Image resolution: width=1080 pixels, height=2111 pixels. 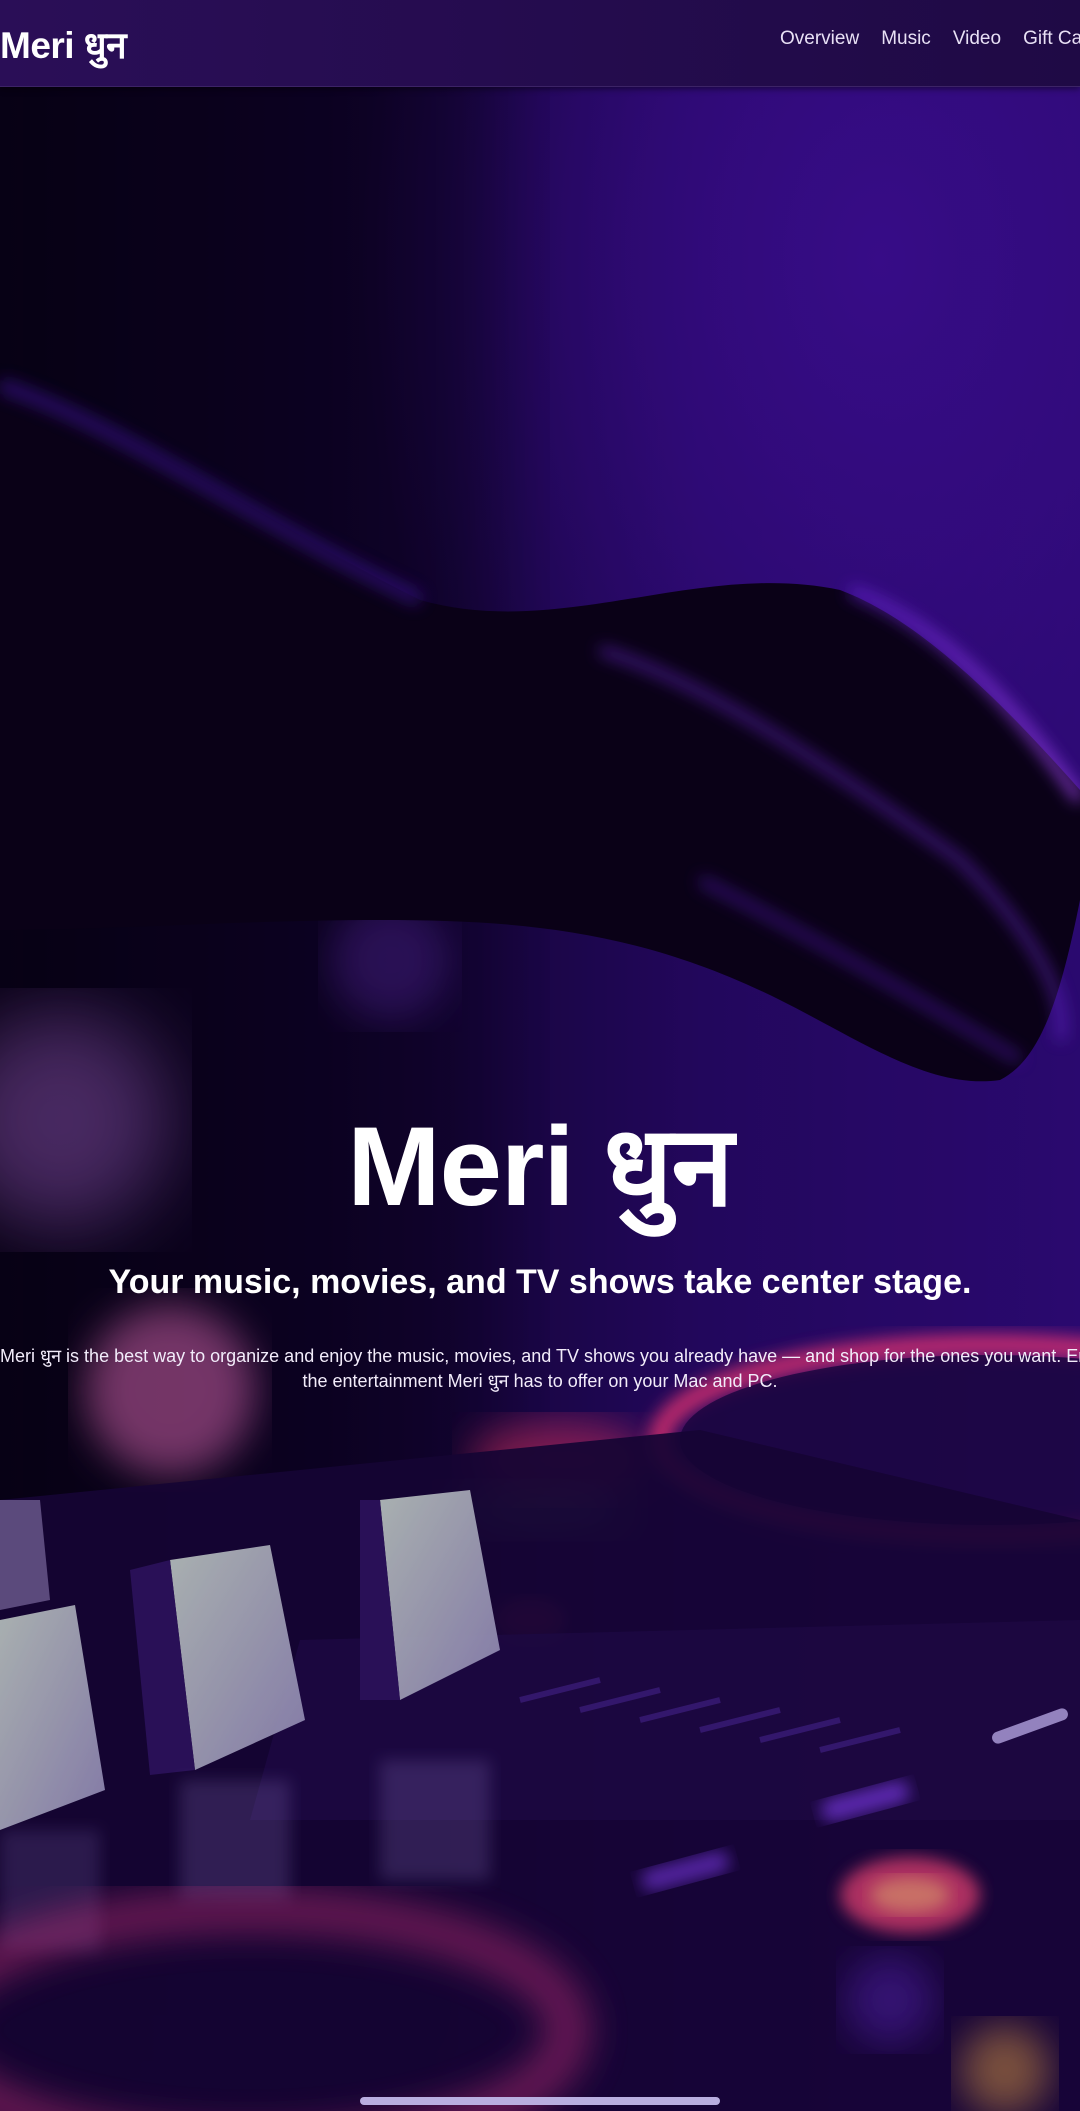 What do you see at coordinates (540, 43) in the screenshot?
I see `top-navigation-bar: Meri धुन Overview Music Video Gift Cards` at bounding box center [540, 43].